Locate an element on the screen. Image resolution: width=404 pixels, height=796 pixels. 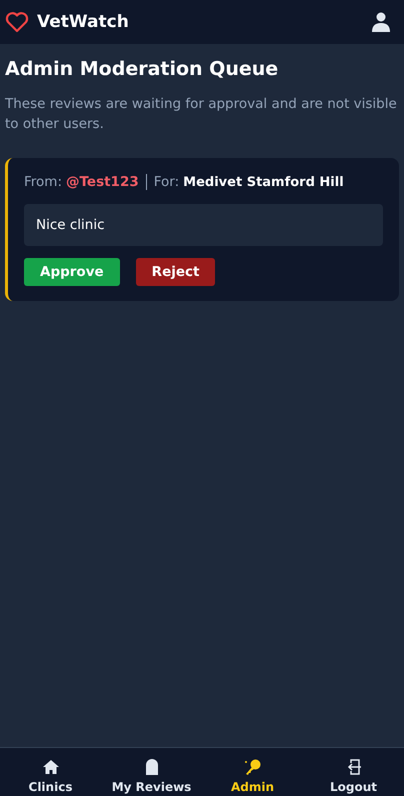
nav-tab: Clinics is located at coordinates (50, 772).